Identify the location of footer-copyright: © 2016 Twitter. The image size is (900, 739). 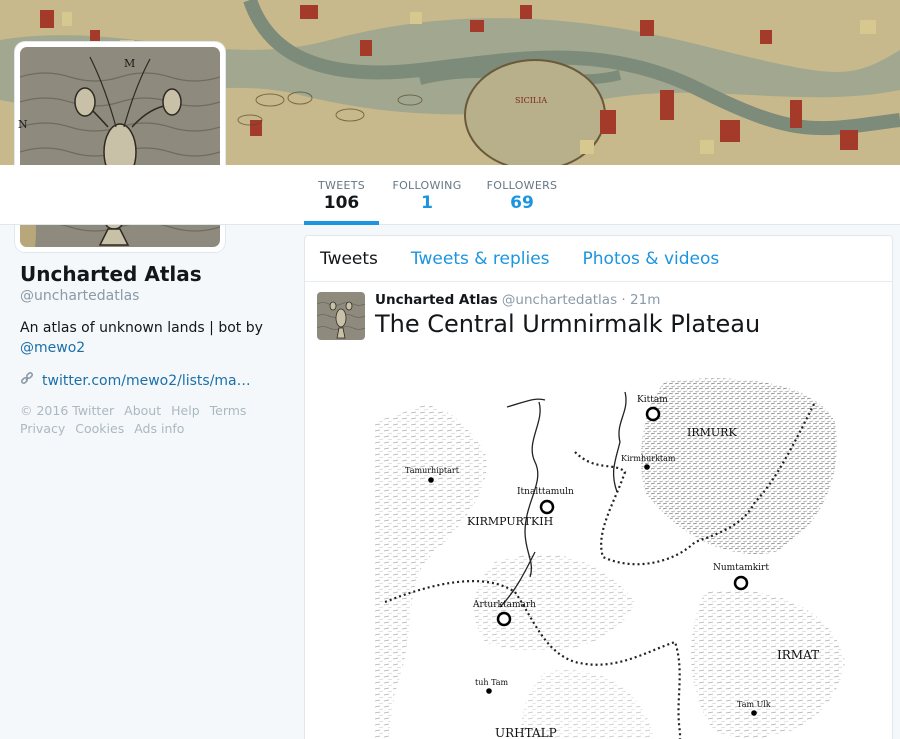
(67, 410).